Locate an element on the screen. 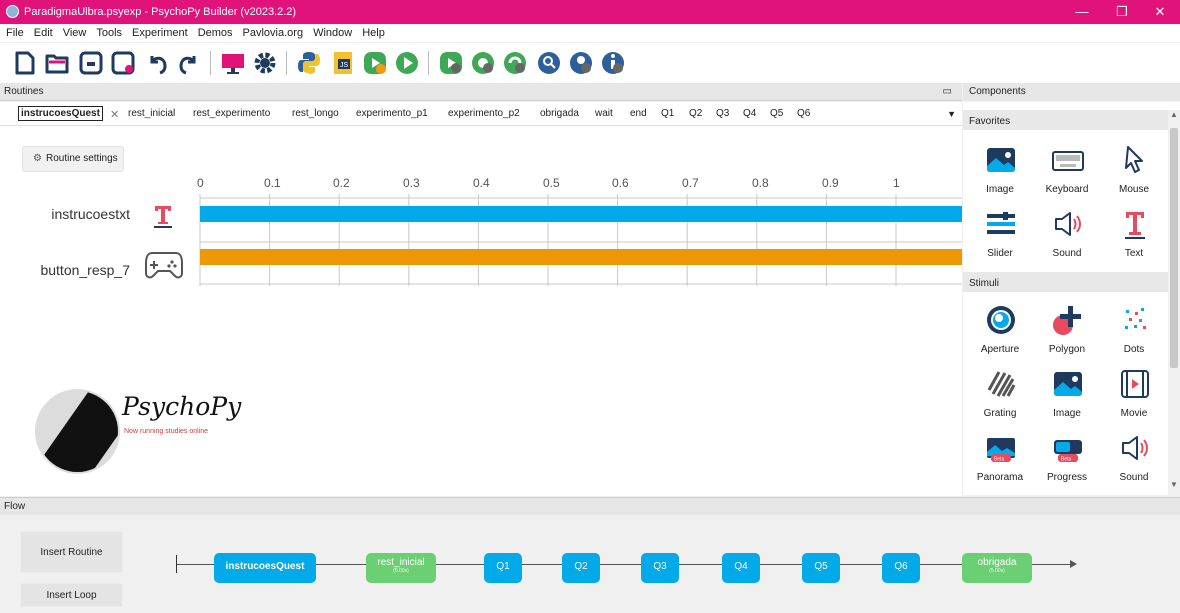 The image size is (1180, 613). tab-experimento-p2: experimento_p2 is located at coordinates (484, 113).